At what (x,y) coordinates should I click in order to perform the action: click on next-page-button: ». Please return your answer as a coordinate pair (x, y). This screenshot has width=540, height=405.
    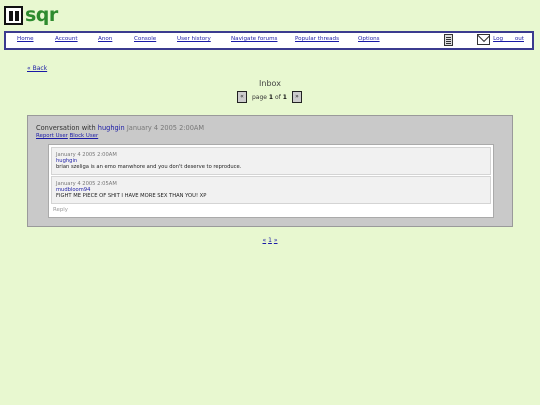
    Looking at the image, I should click on (296, 97).